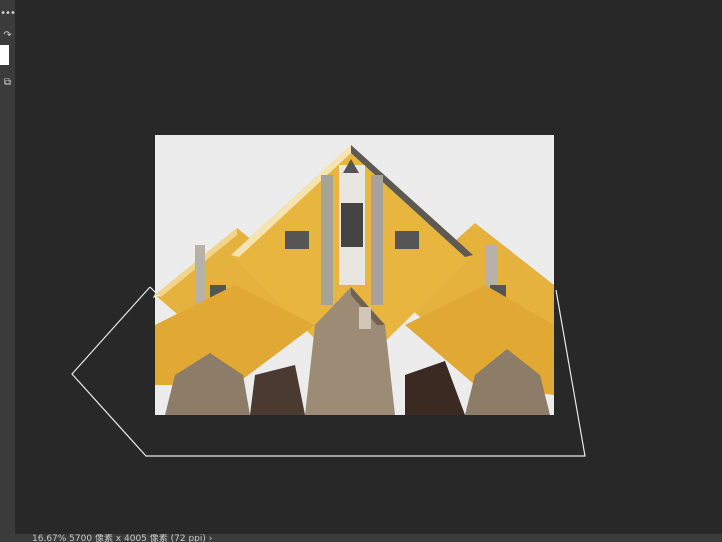 This screenshot has width=722, height=542. I want to click on screen-mode-icon: ⧉, so click(7, 83).